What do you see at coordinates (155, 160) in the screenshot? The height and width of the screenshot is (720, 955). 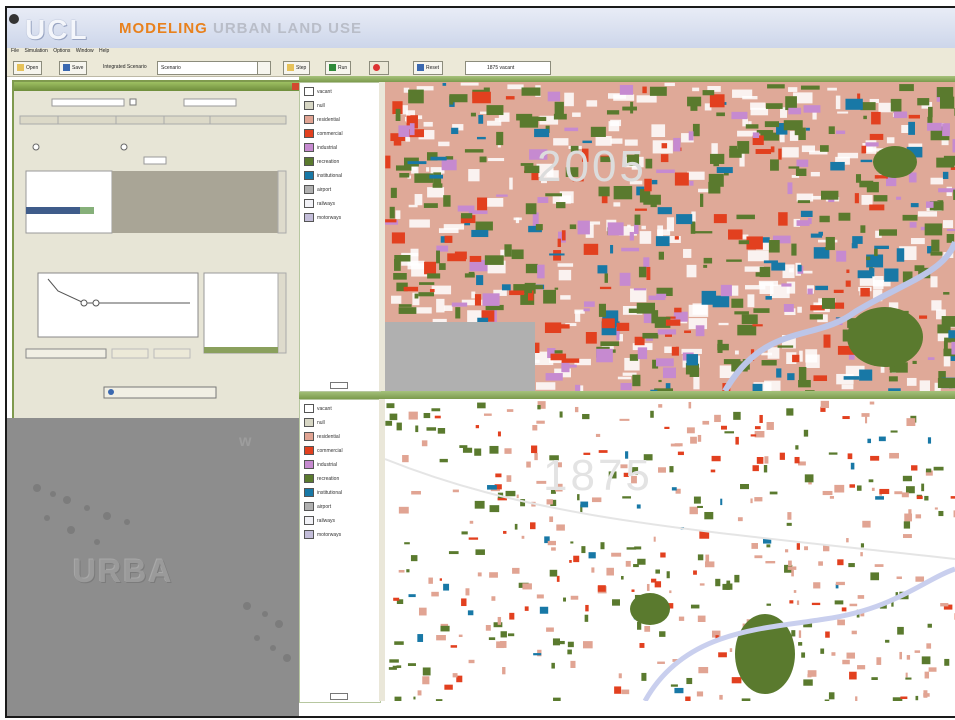 I see `distance-field` at bounding box center [155, 160].